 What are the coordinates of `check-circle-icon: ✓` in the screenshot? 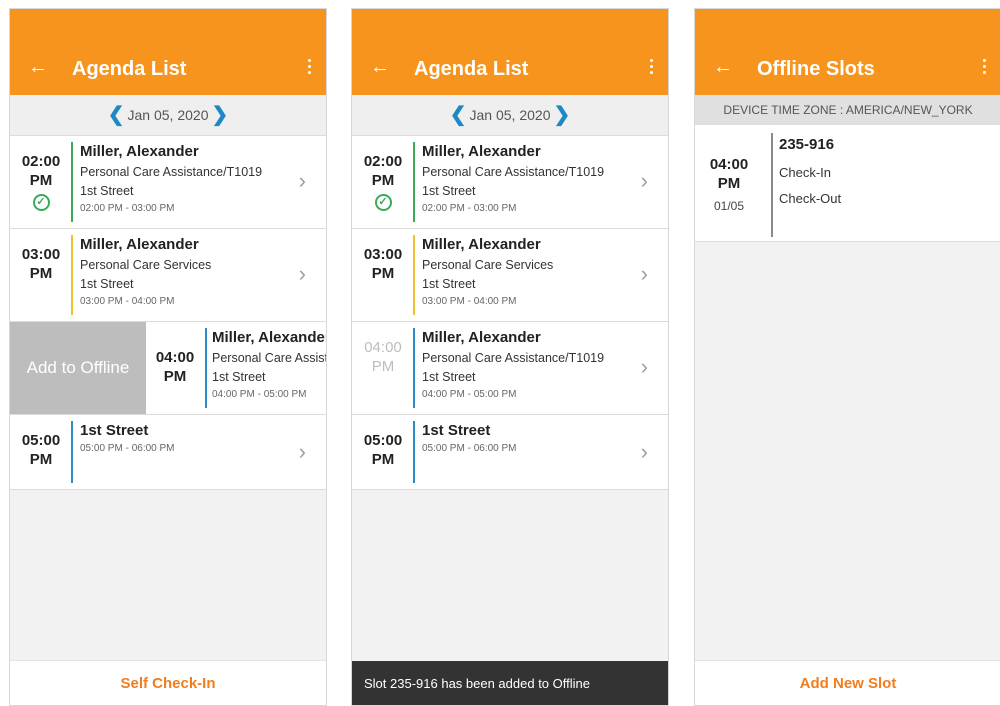 It's located at (383, 202).